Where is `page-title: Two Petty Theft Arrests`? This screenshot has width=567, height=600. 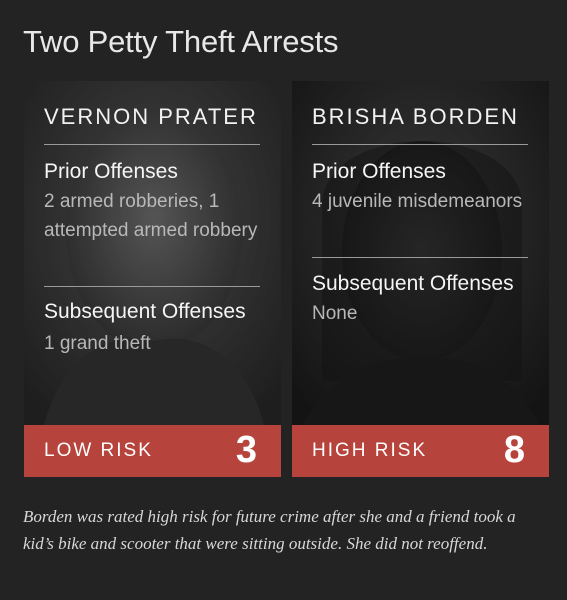
page-title: Two Petty Theft Arrests is located at coordinates (181, 41).